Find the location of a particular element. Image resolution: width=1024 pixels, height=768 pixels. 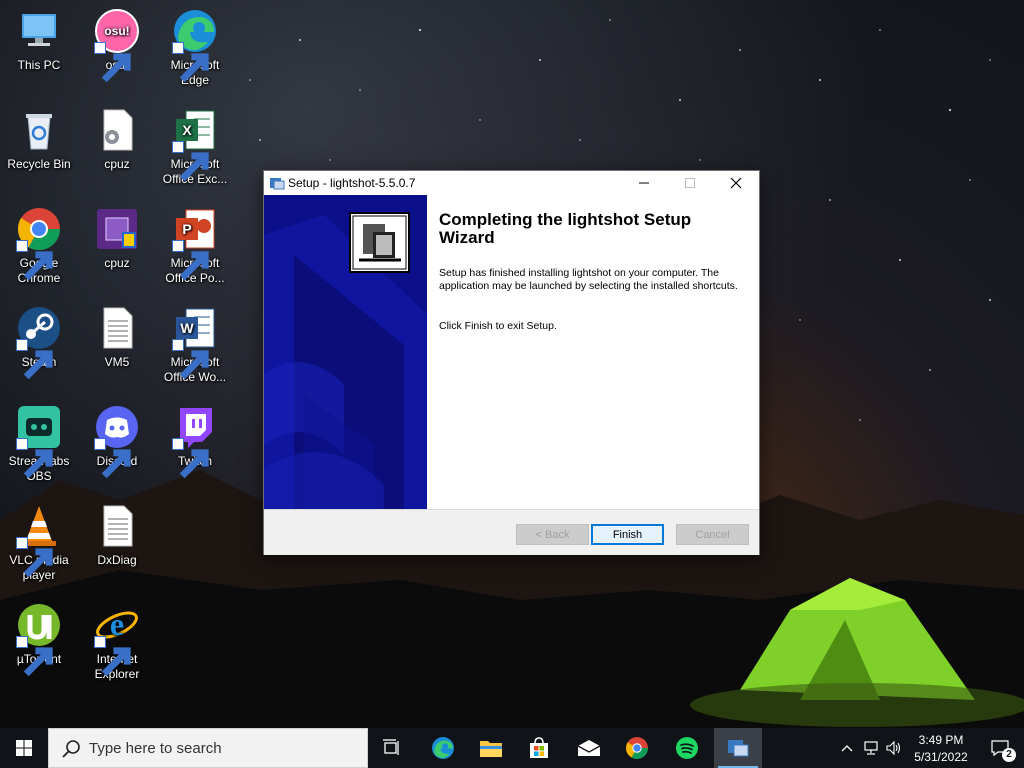

desktop-icon-dxdiag: DxDiag is located at coordinates (117, 535).